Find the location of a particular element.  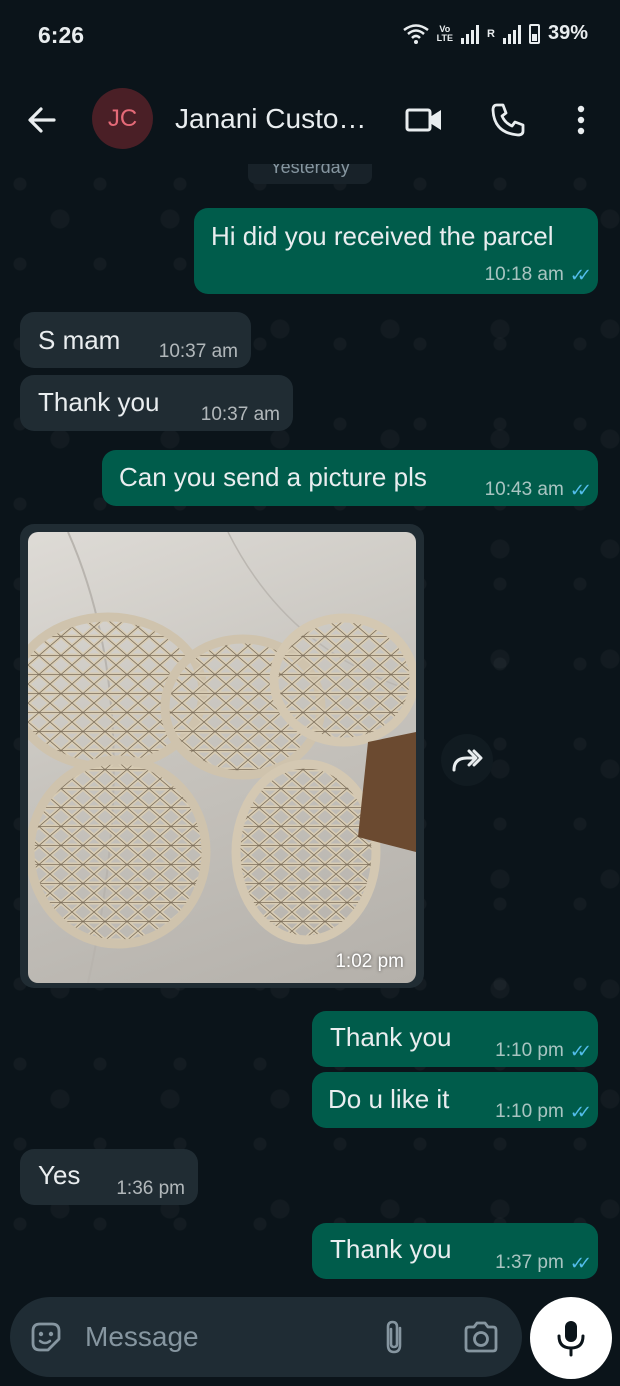

camera-icon is located at coordinates (481, 1337).